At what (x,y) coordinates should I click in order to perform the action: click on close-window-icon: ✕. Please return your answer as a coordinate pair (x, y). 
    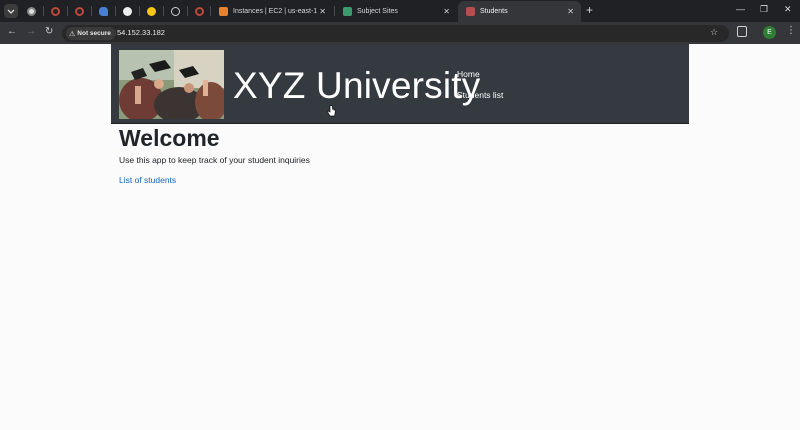
    Looking at the image, I should click on (788, 9).